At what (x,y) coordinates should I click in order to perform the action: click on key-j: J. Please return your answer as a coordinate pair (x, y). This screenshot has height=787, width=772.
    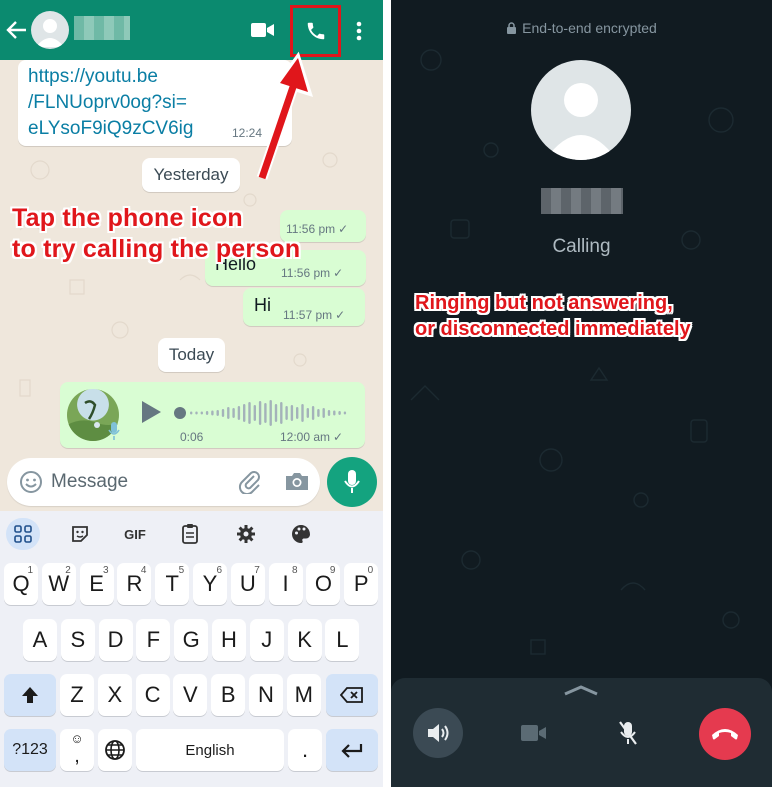
    Looking at the image, I should click on (266, 640).